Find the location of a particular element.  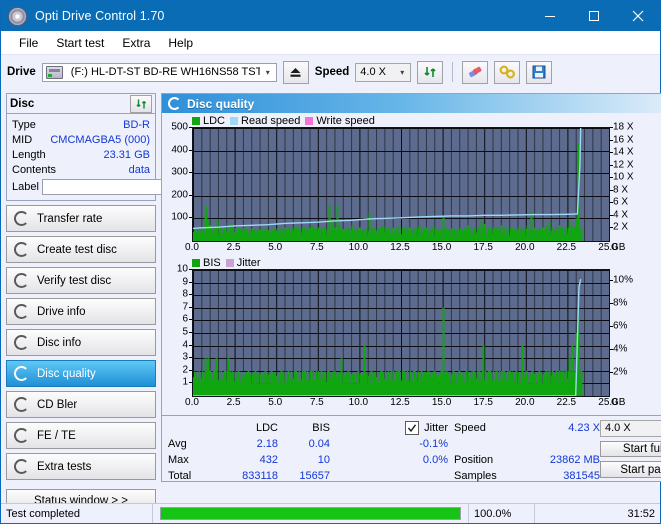

chart-ldc-legend: LDC Read speed Write speed is located at coordinates (411, 120).